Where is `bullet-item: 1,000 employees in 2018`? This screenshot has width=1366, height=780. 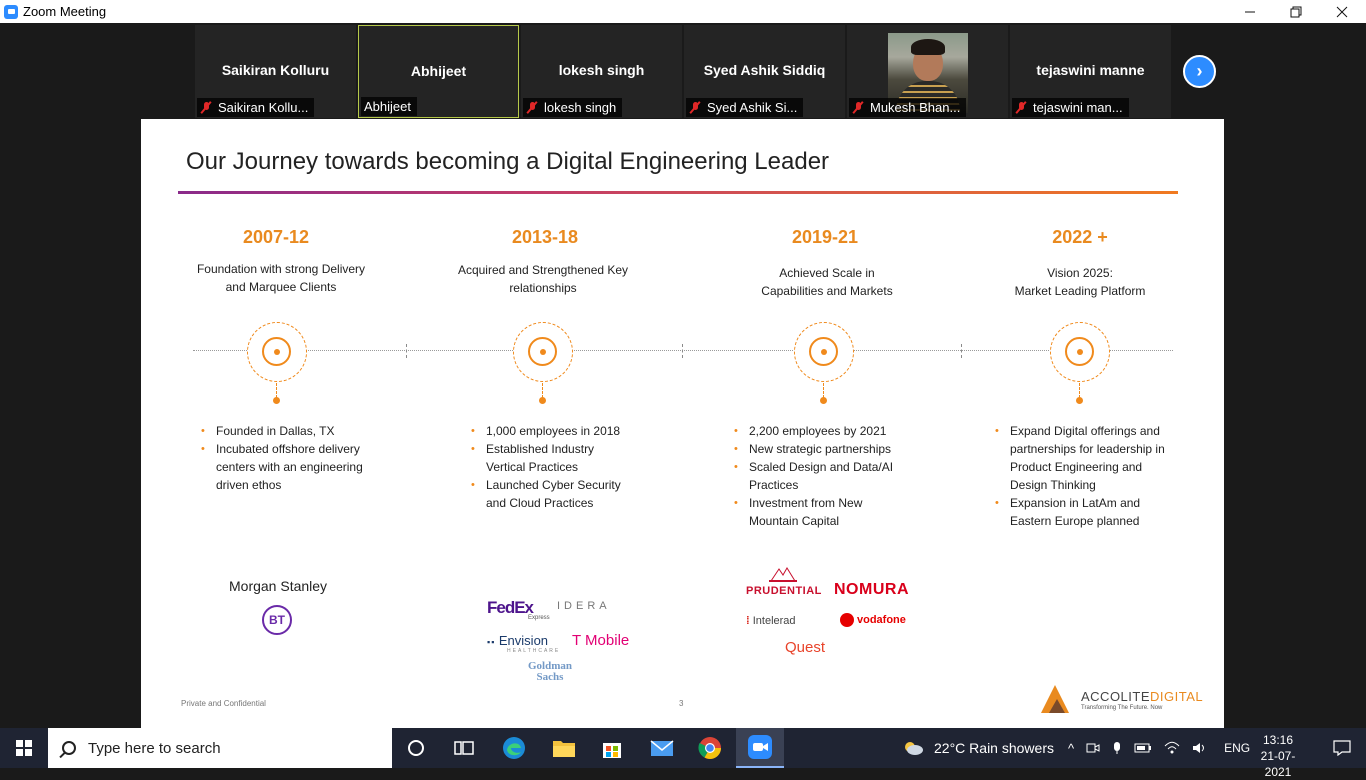 bullet-item: 1,000 employees in 2018 is located at coordinates (551, 431).